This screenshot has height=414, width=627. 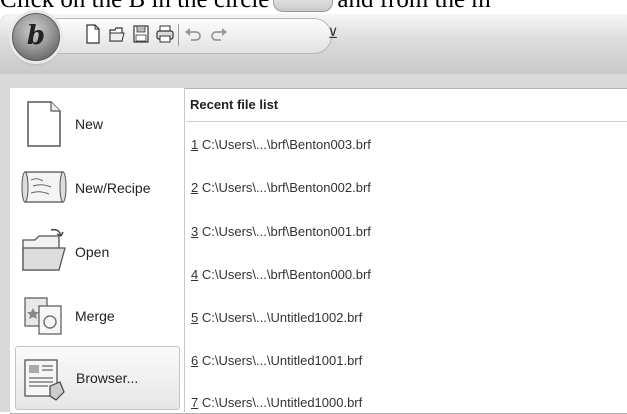 What do you see at coordinates (165, 34) in the screenshot?
I see `print-icon` at bounding box center [165, 34].